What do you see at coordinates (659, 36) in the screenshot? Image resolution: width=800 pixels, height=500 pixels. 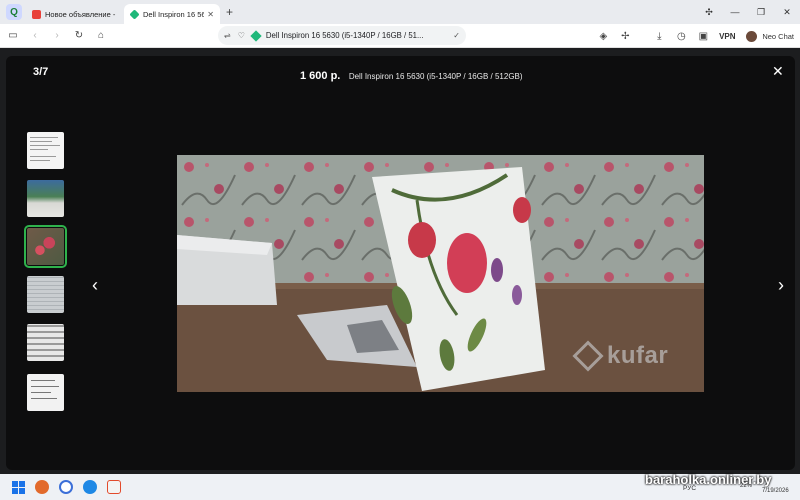 I see `download-icon: ⤓` at bounding box center [659, 36].